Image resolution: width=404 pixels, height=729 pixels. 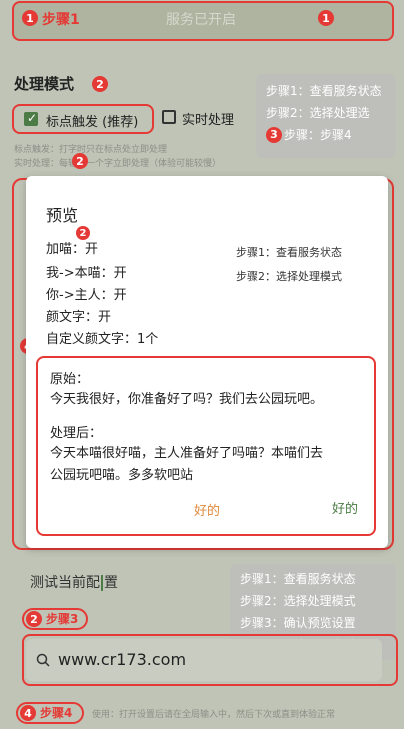 What do you see at coordinates (92, 120) in the screenshot?
I see `trigger-option-label: 标点触发 (推荐)` at bounding box center [92, 120].